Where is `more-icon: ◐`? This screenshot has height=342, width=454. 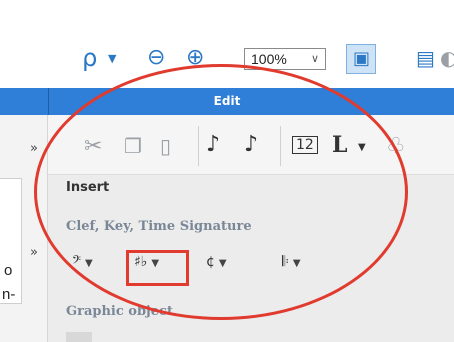
more-icon: ◐ is located at coordinates (447, 58).